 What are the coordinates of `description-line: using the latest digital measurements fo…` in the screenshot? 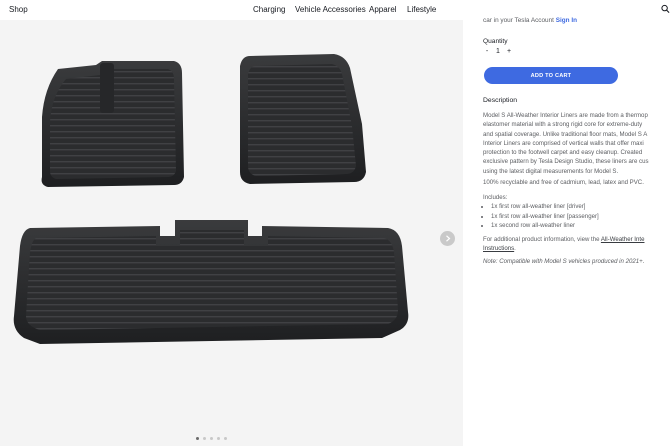 It's located at (551, 171).